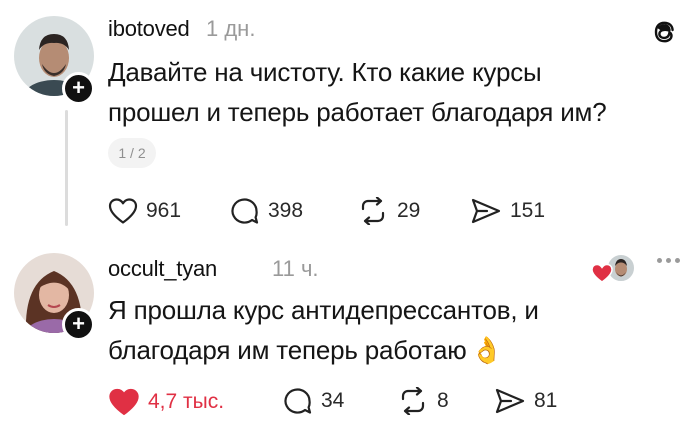 The image size is (700, 432). I want to click on post-text-line-2: прошел и теперь работает благодаря им?, so click(357, 112).